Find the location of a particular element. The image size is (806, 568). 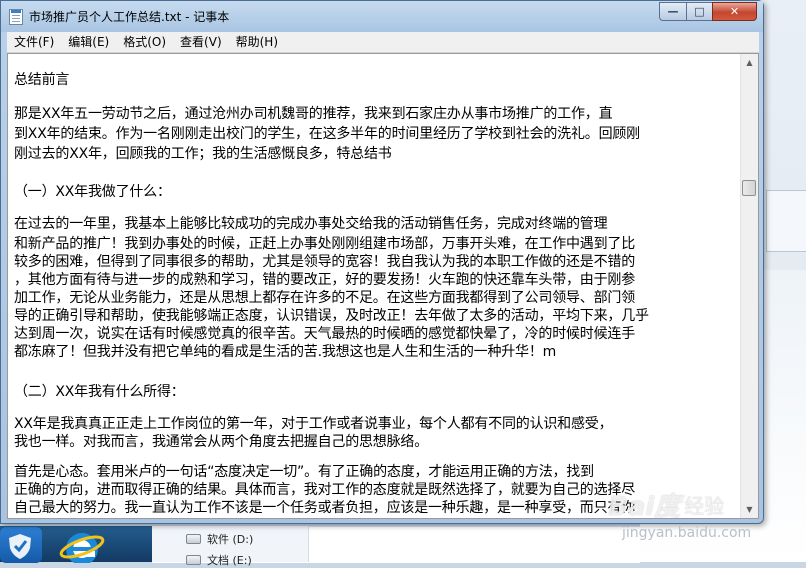

close-icon: ✕ is located at coordinates (734, 11).